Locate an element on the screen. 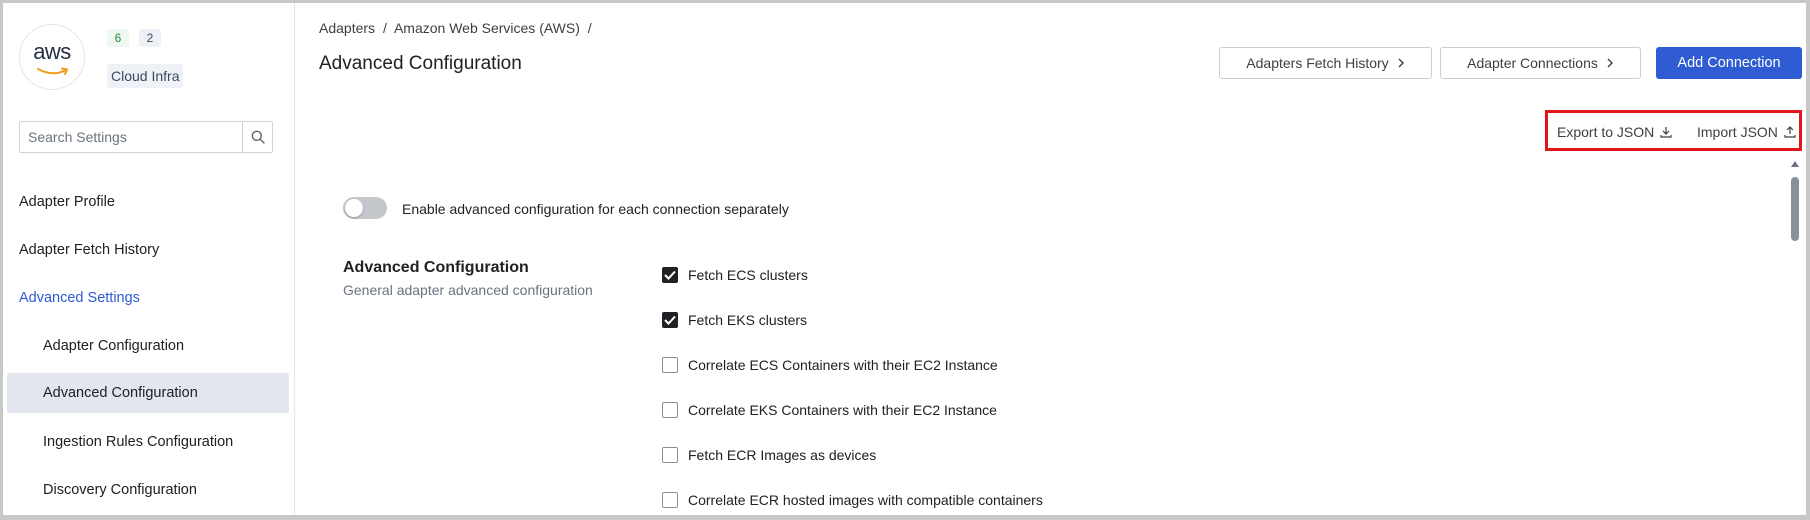  download-icon is located at coordinates (1666, 132).